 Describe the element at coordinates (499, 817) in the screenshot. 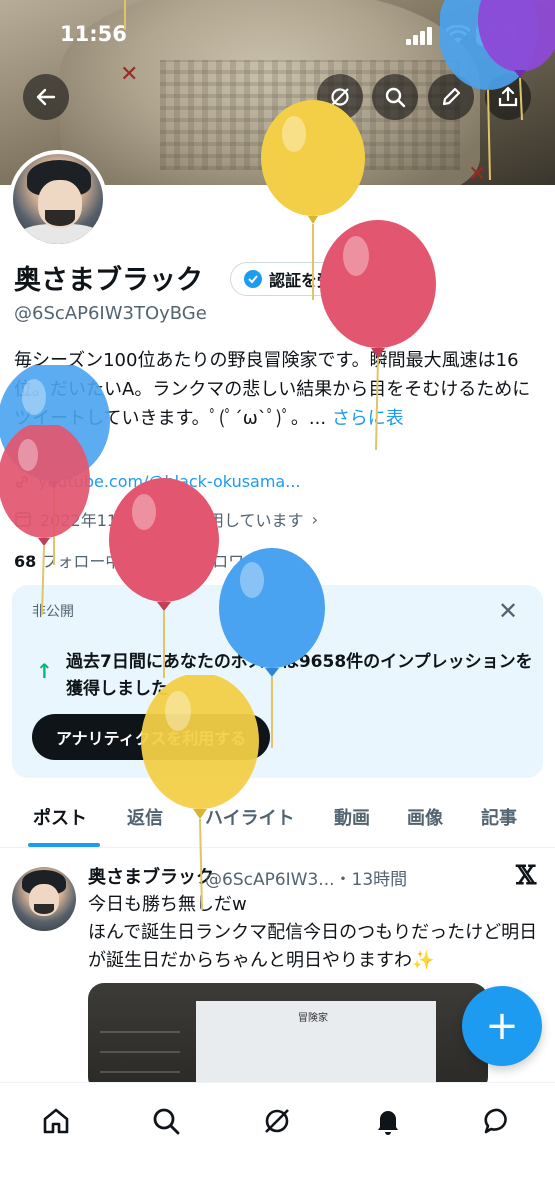

I see `tab-articles: 記事` at that location.